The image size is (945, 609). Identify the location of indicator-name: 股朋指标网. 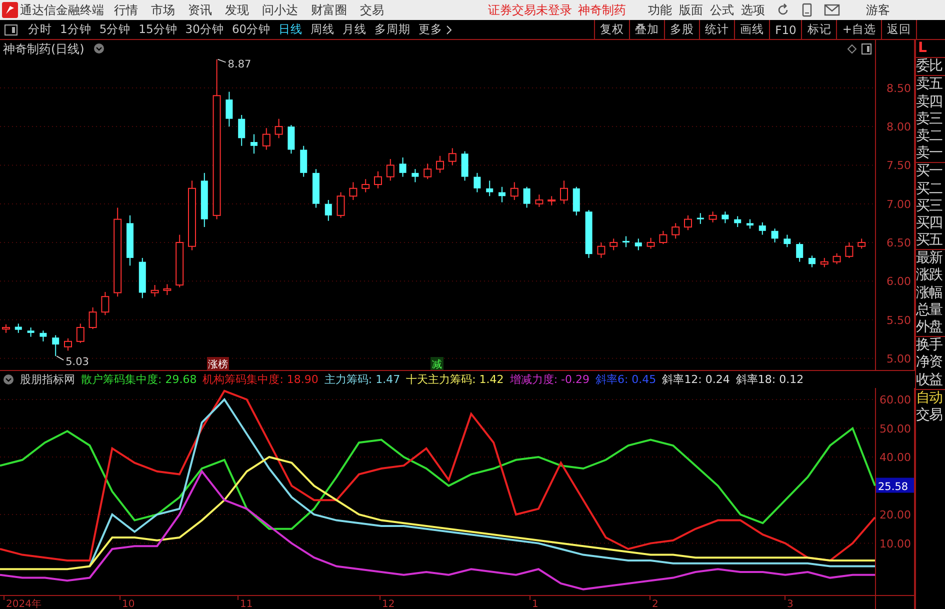
(47, 379).